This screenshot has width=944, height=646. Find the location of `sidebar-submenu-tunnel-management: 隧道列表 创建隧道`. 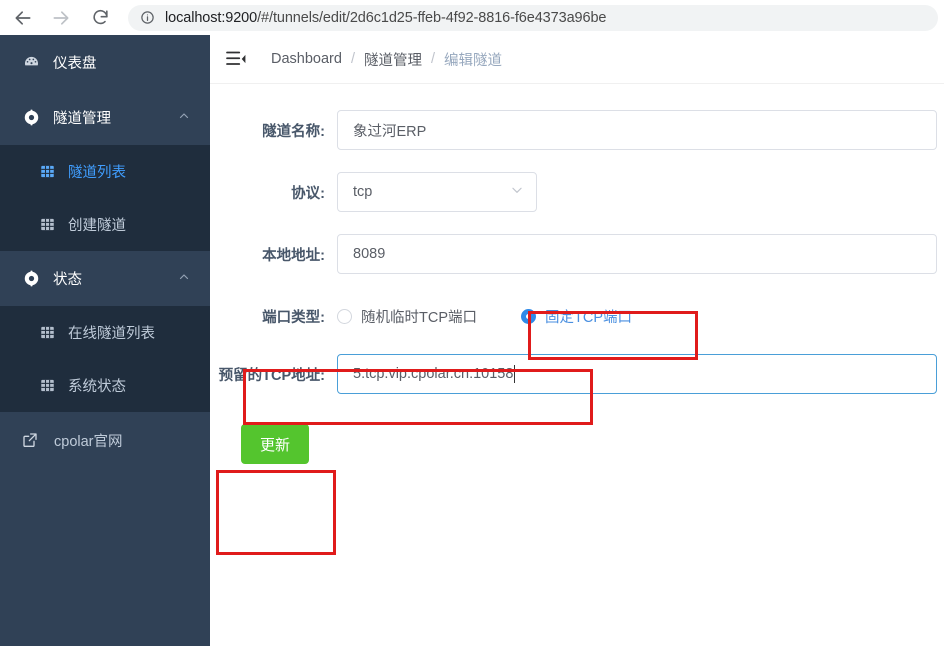

sidebar-submenu-tunnel-management: 隧道列表 创建隧道 is located at coordinates (105, 198).